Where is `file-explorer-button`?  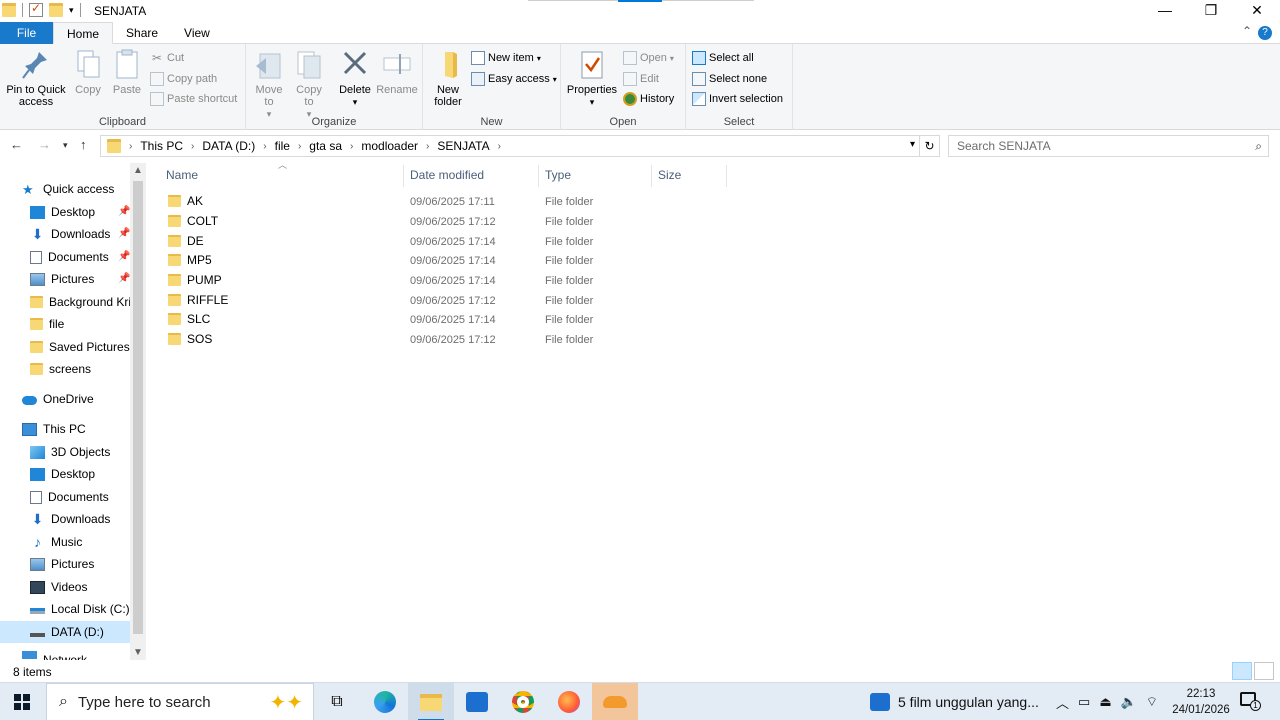
file-explorer-button is located at coordinates (431, 701).